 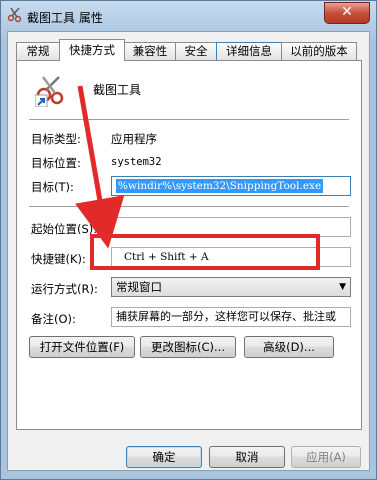 What do you see at coordinates (196, 51) in the screenshot?
I see `tab-security: 安全` at bounding box center [196, 51].